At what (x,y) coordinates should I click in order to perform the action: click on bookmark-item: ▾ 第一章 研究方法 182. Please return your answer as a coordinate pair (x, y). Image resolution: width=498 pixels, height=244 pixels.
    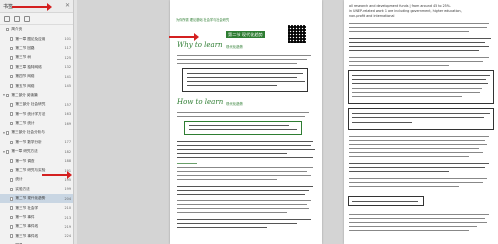
    Looking at the image, I should click on (36, 151).